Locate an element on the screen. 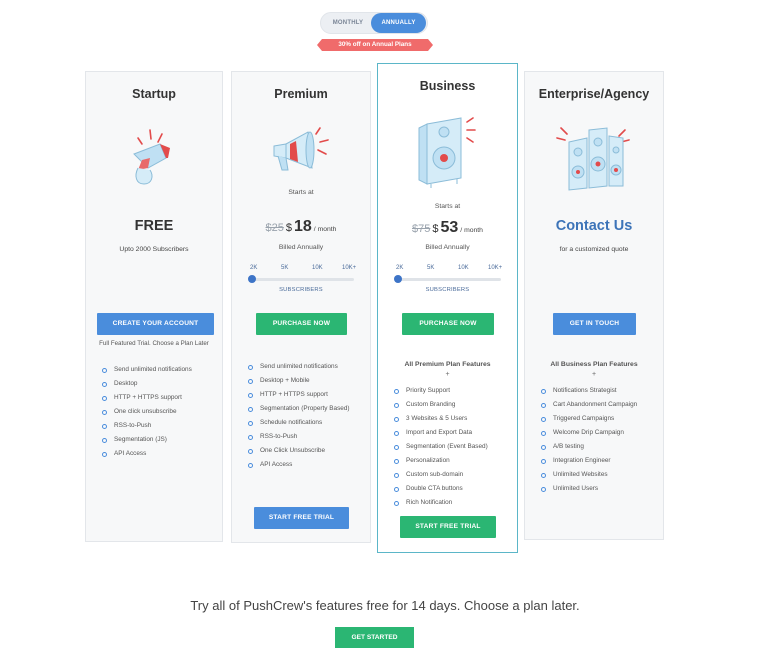 This screenshot has width=770, height=654. trial-note: Full Featured Trial. Choose a Plan Later is located at coordinates (154, 343).